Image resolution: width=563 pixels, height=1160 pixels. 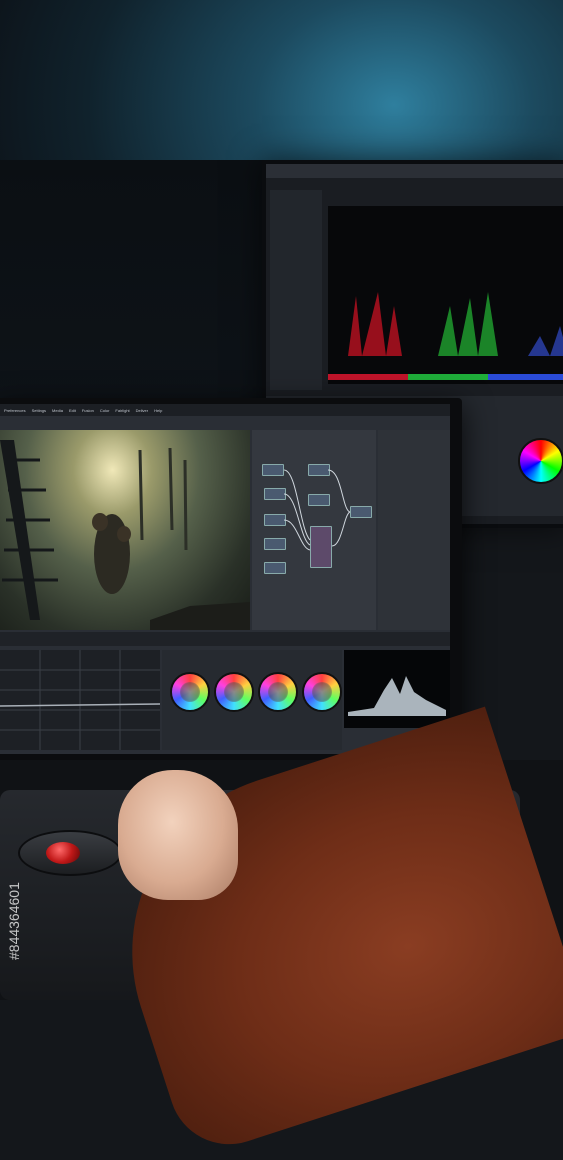 What do you see at coordinates (57, 410) in the screenshot?
I see `menu-item: Media` at bounding box center [57, 410].